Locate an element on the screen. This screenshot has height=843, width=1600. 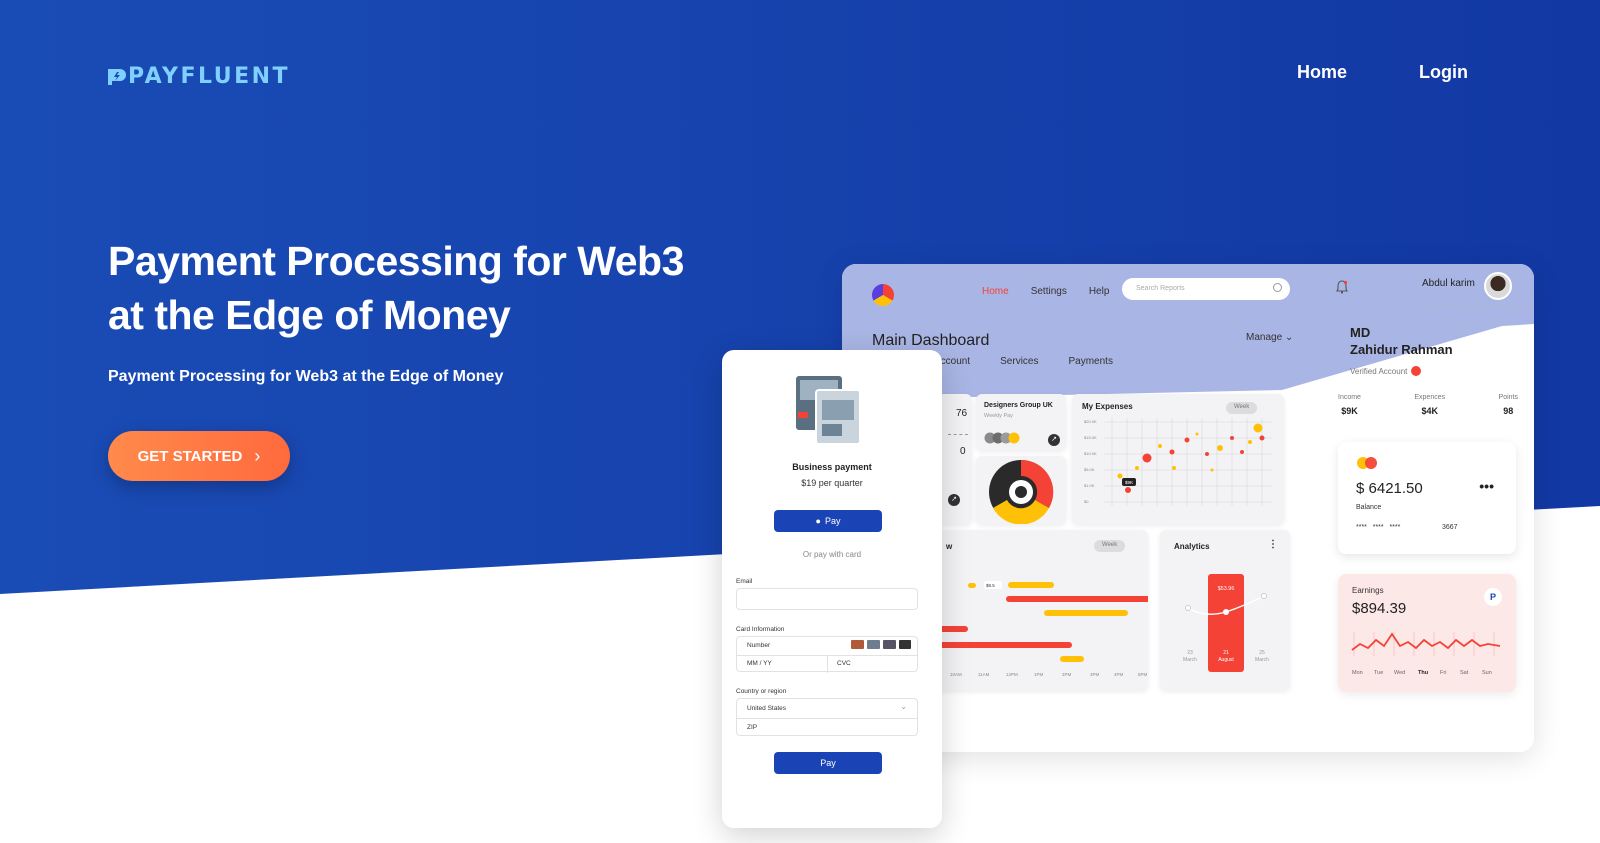
analytics-right-day: 25 is located at coordinates (1262, 653).